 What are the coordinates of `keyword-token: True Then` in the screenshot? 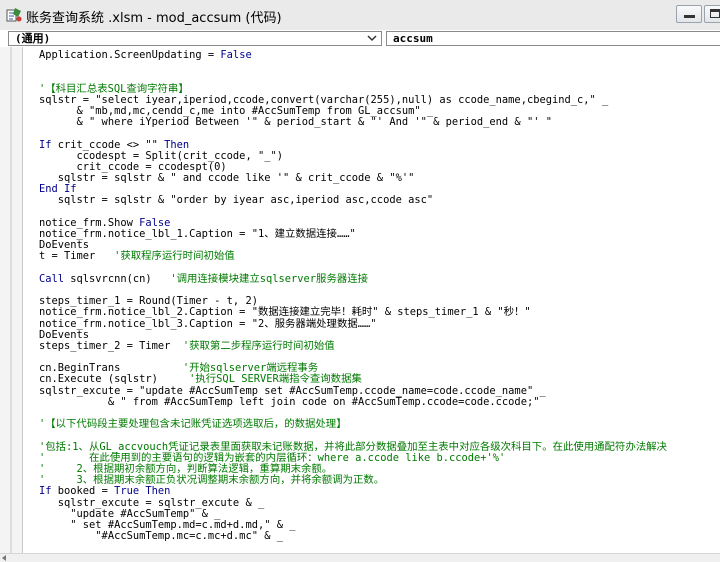 It's located at (142, 491).